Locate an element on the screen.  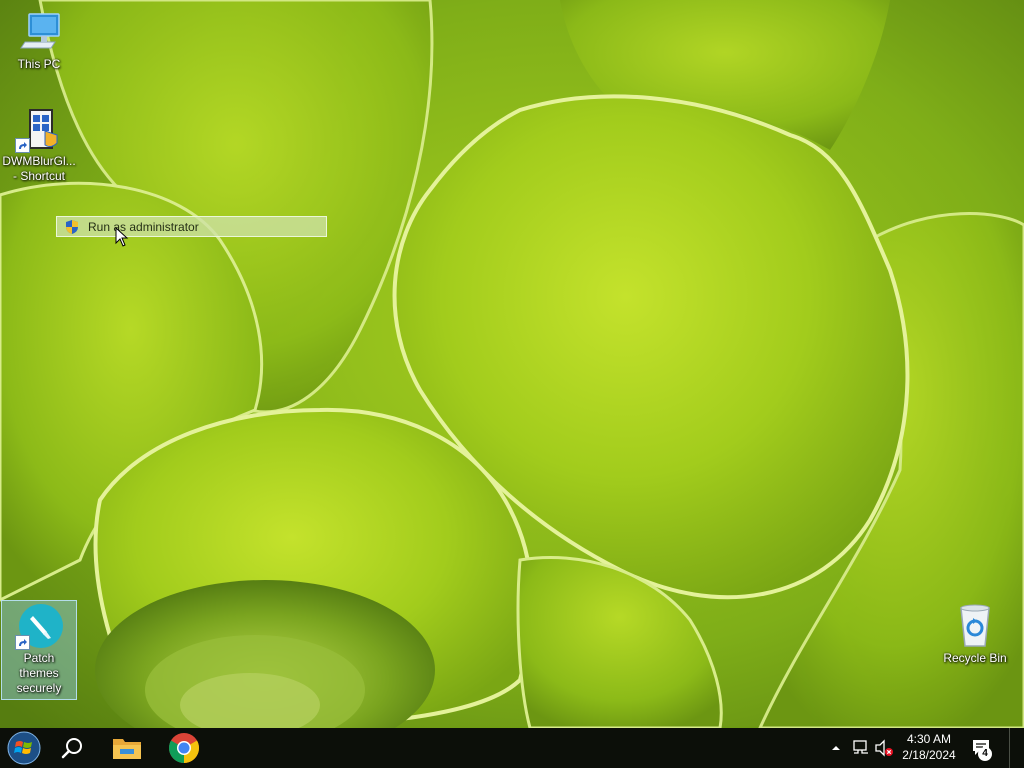
network-tray-button is located at coordinates (861, 748).